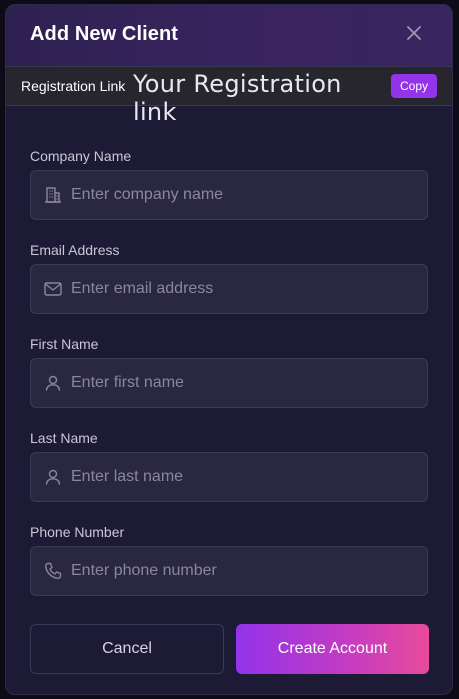 The image size is (459, 699). What do you see at coordinates (53, 195) in the screenshot?
I see `building-icon` at bounding box center [53, 195].